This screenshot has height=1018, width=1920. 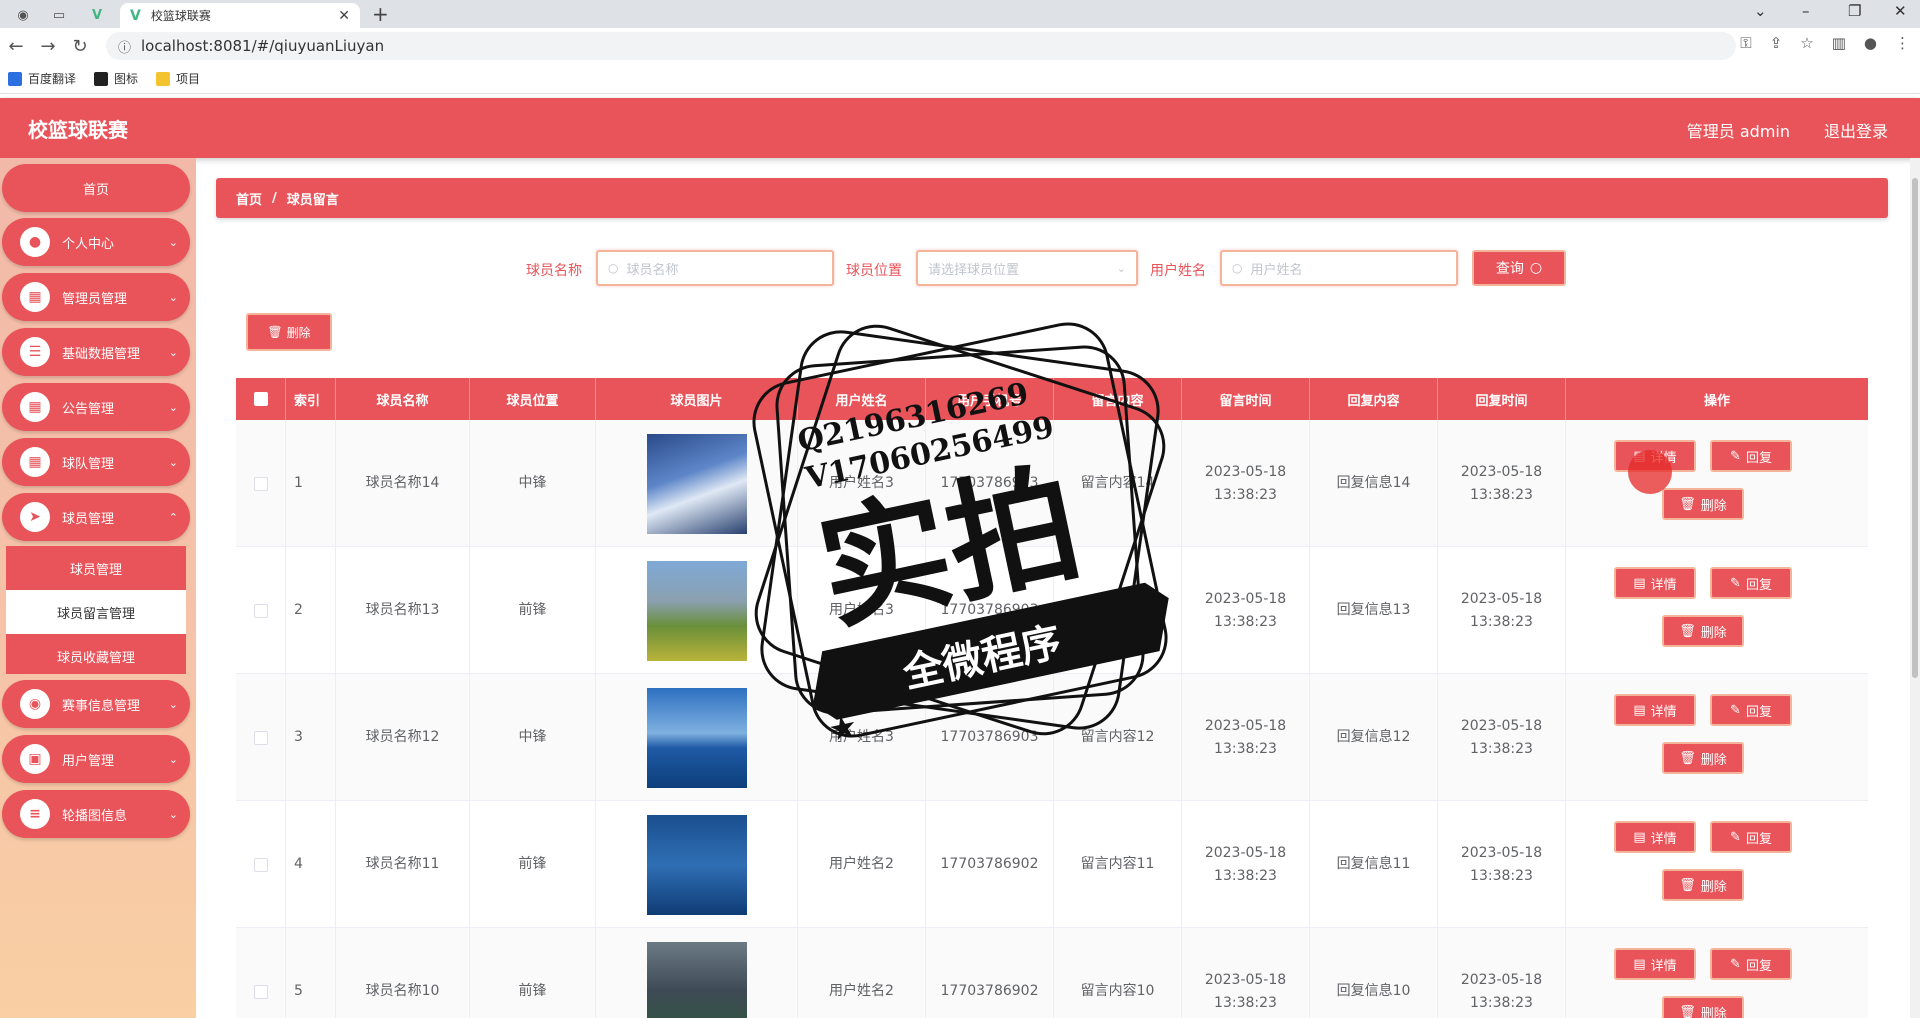 I want to click on breadcrumb-home: 首页, so click(x=249, y=198).